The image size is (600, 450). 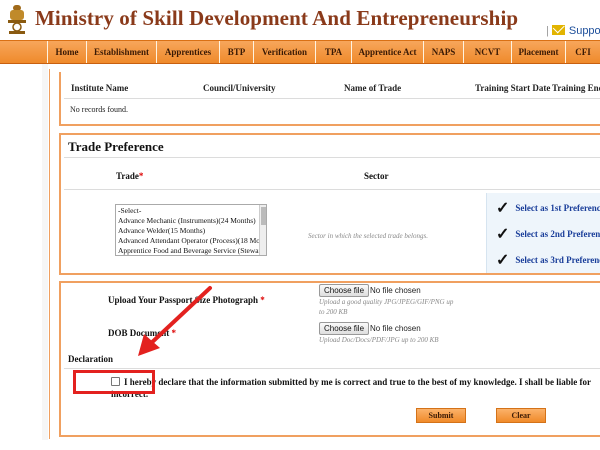 I want to click on select-3rd-preference-button: ✓ Select as 3rd Preference, so click(x=548, y=260).